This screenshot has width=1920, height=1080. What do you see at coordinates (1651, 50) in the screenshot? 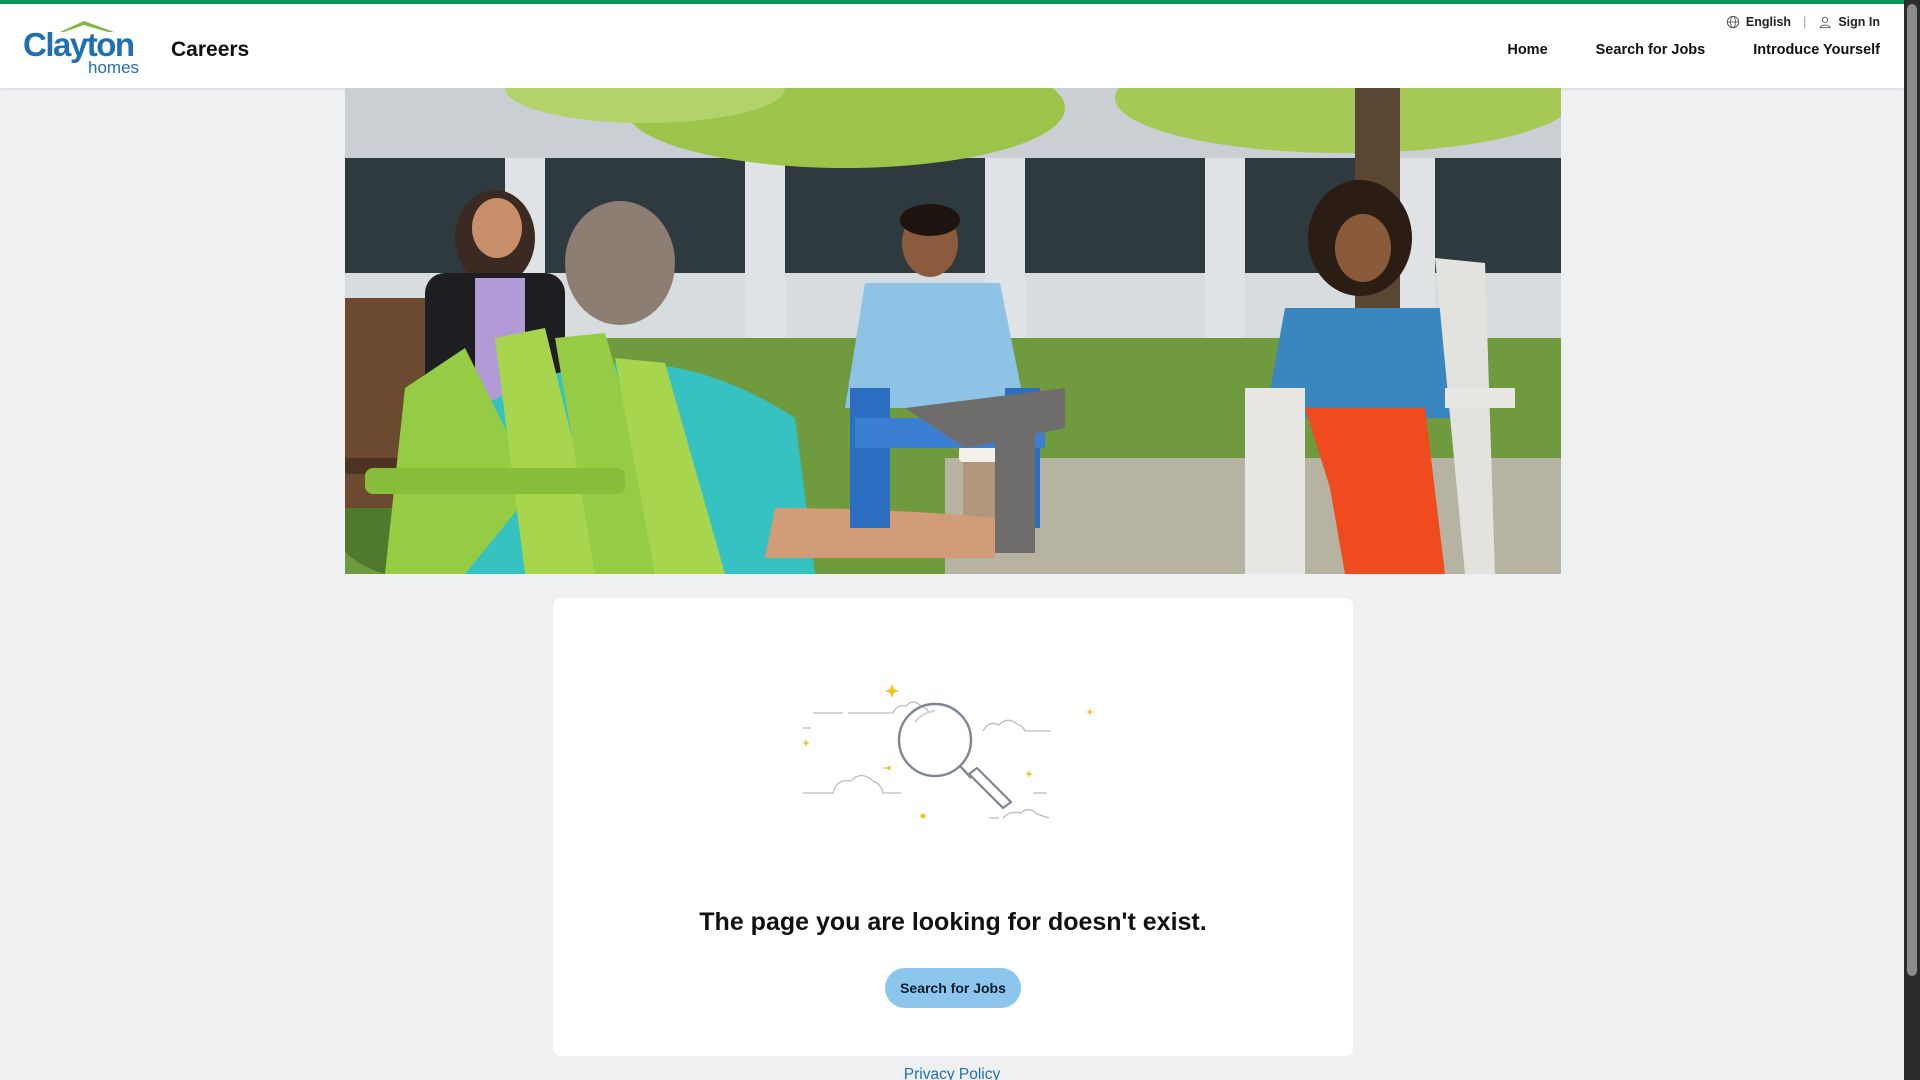
I see `nav-search-for-jobs: Search for Jobs` at bounding box center [1651, 50].